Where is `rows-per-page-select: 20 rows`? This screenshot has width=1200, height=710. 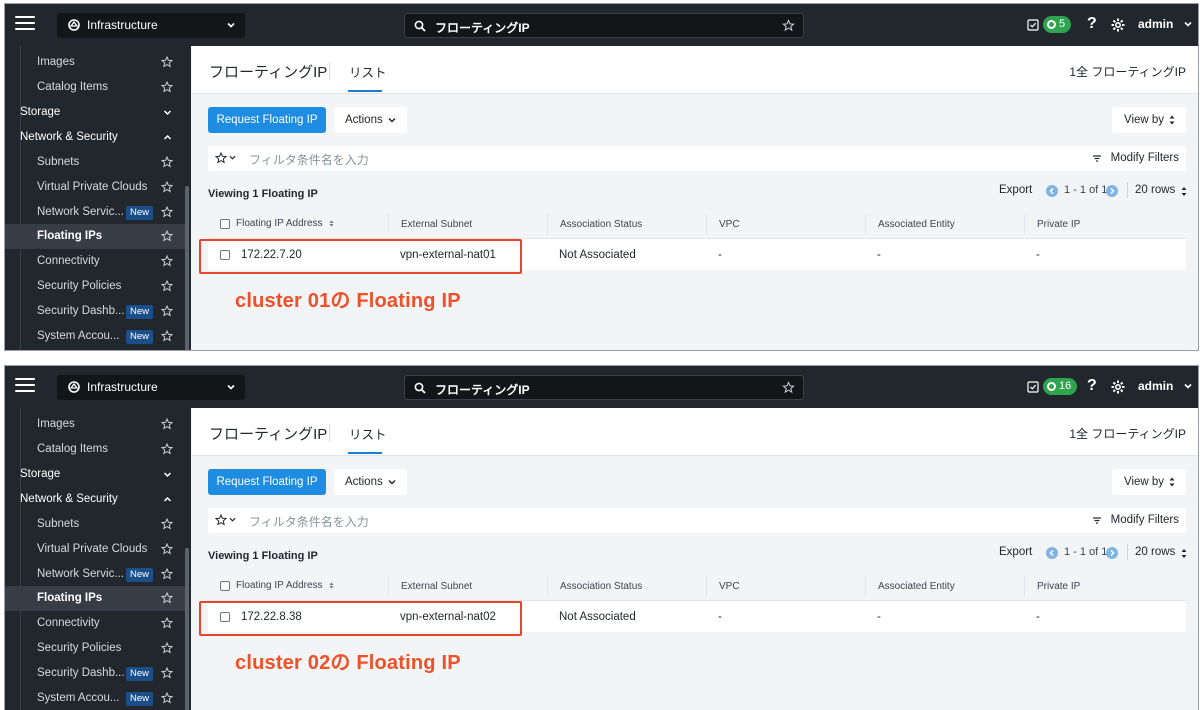
rows-per-page-select: 20 rows is located at coordinates (1155, 190).